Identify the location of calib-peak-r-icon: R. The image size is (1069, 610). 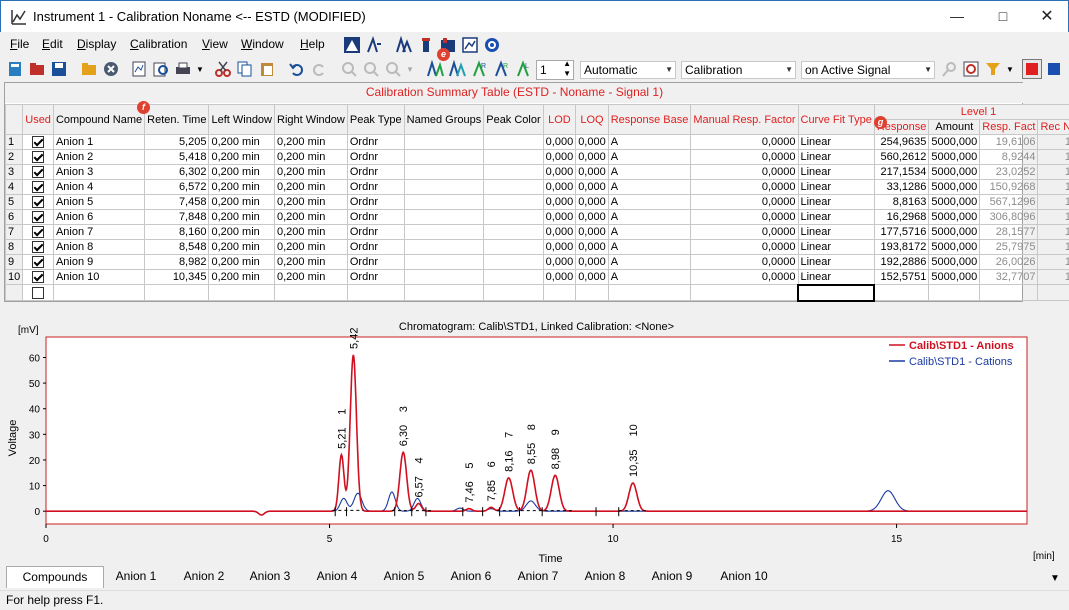
(481, 69).